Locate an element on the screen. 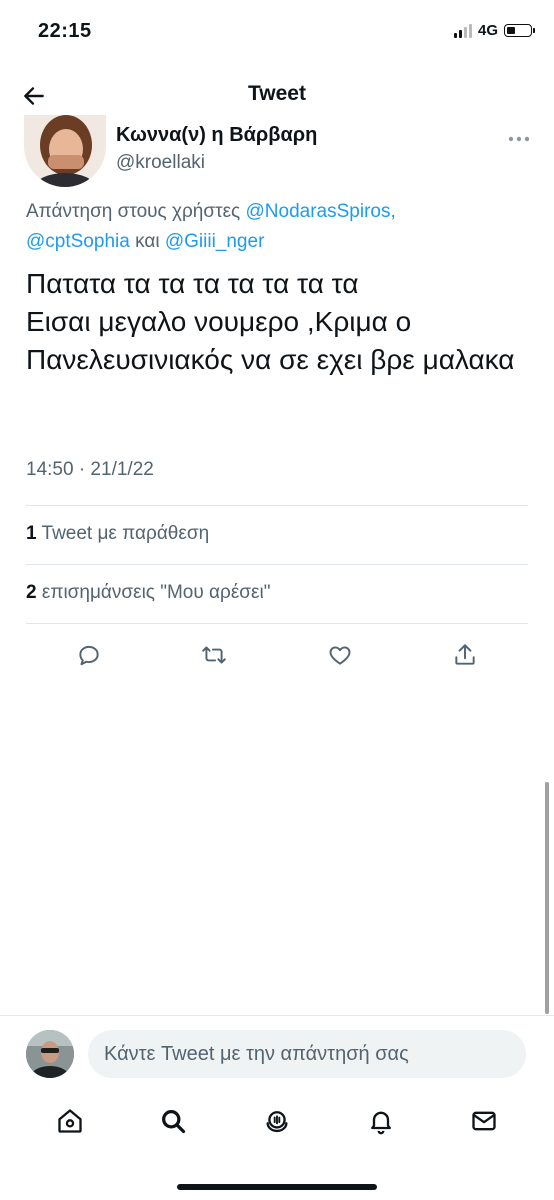 The width and height of the screenshot is (554, 1200). nav-notifications is located at coordinates (381, 1121).